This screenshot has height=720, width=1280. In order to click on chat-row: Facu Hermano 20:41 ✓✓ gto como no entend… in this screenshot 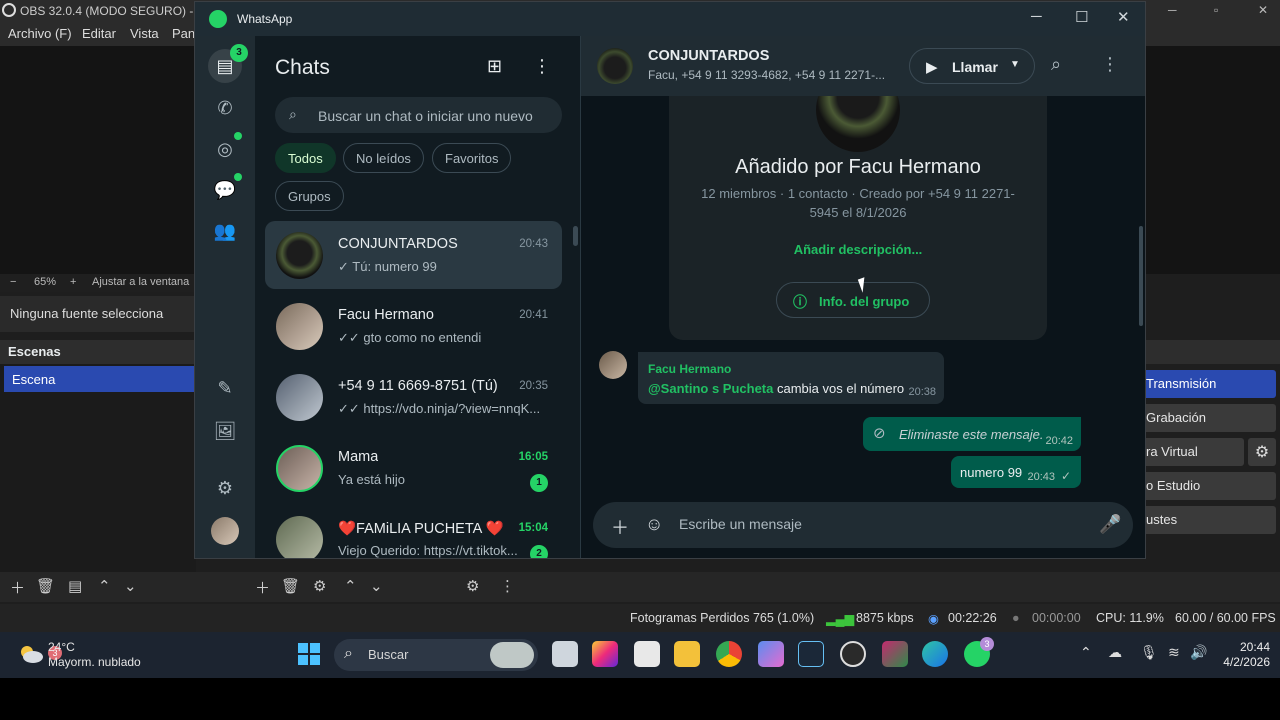, I will do `click(413, 326)`.